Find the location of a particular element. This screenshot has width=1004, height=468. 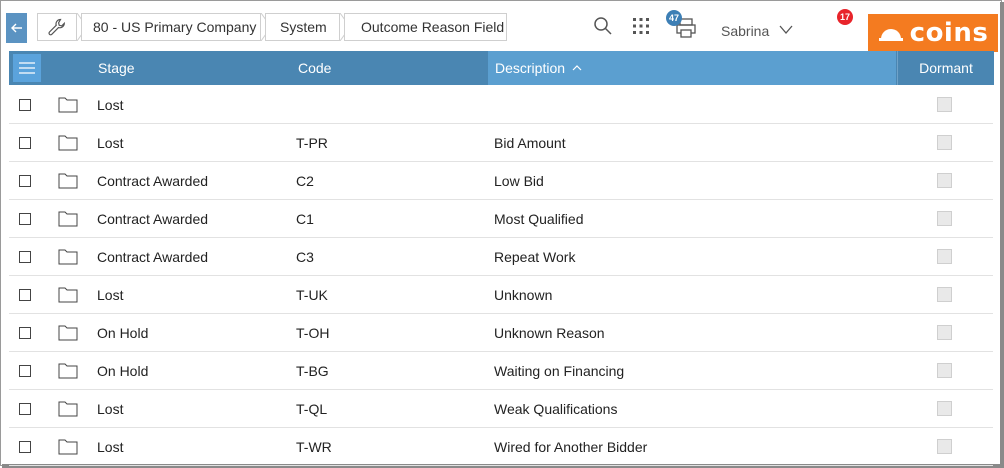

notification-badge: 17 is located at coordinates (845, 17).